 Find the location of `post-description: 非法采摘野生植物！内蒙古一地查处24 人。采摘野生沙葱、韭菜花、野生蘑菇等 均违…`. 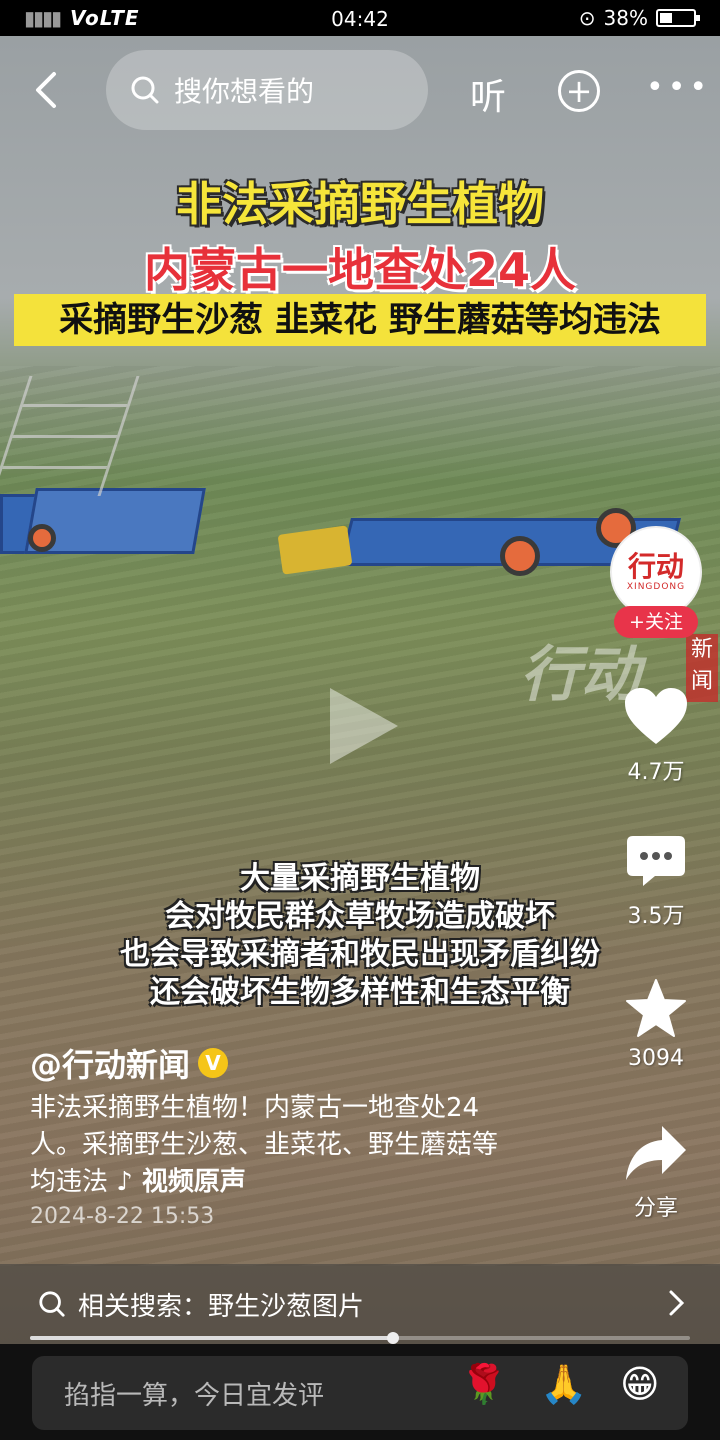

post-description: 非法采摘野生植物！内蒙古一地查处24 人。采摘野生沙葱、韭菜花、野生蘑菇等 均违… is located at coordinates (300, 1145).